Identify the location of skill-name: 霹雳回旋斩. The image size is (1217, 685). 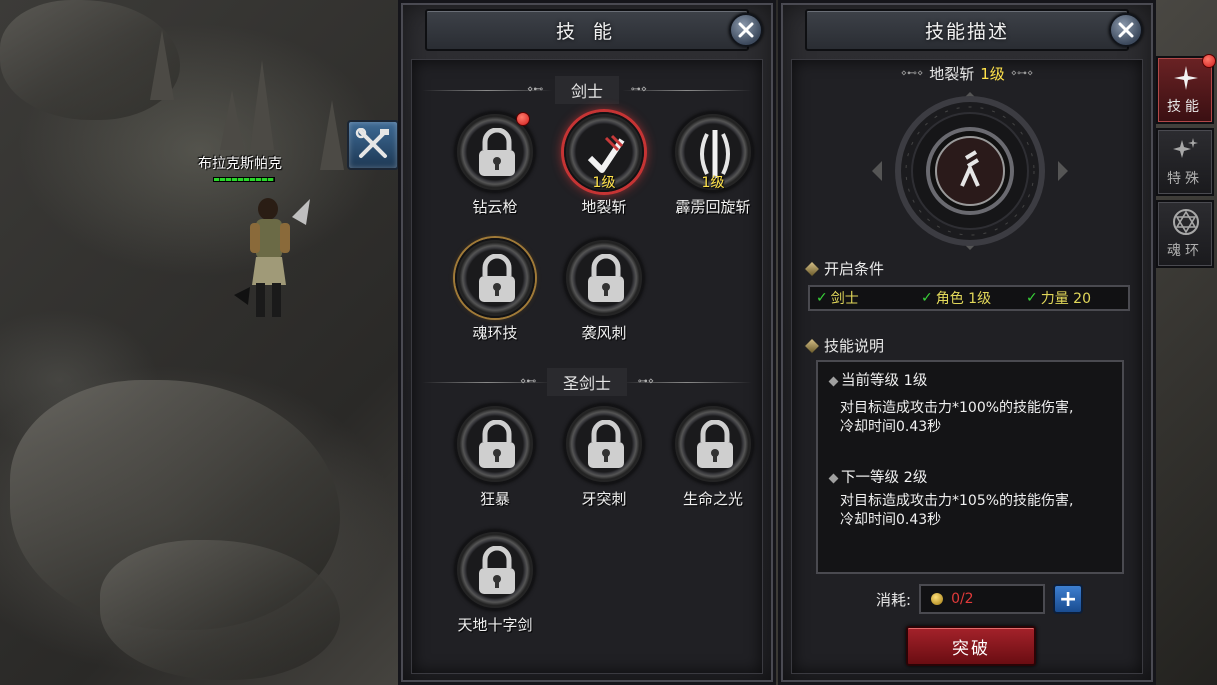
(713, 207).